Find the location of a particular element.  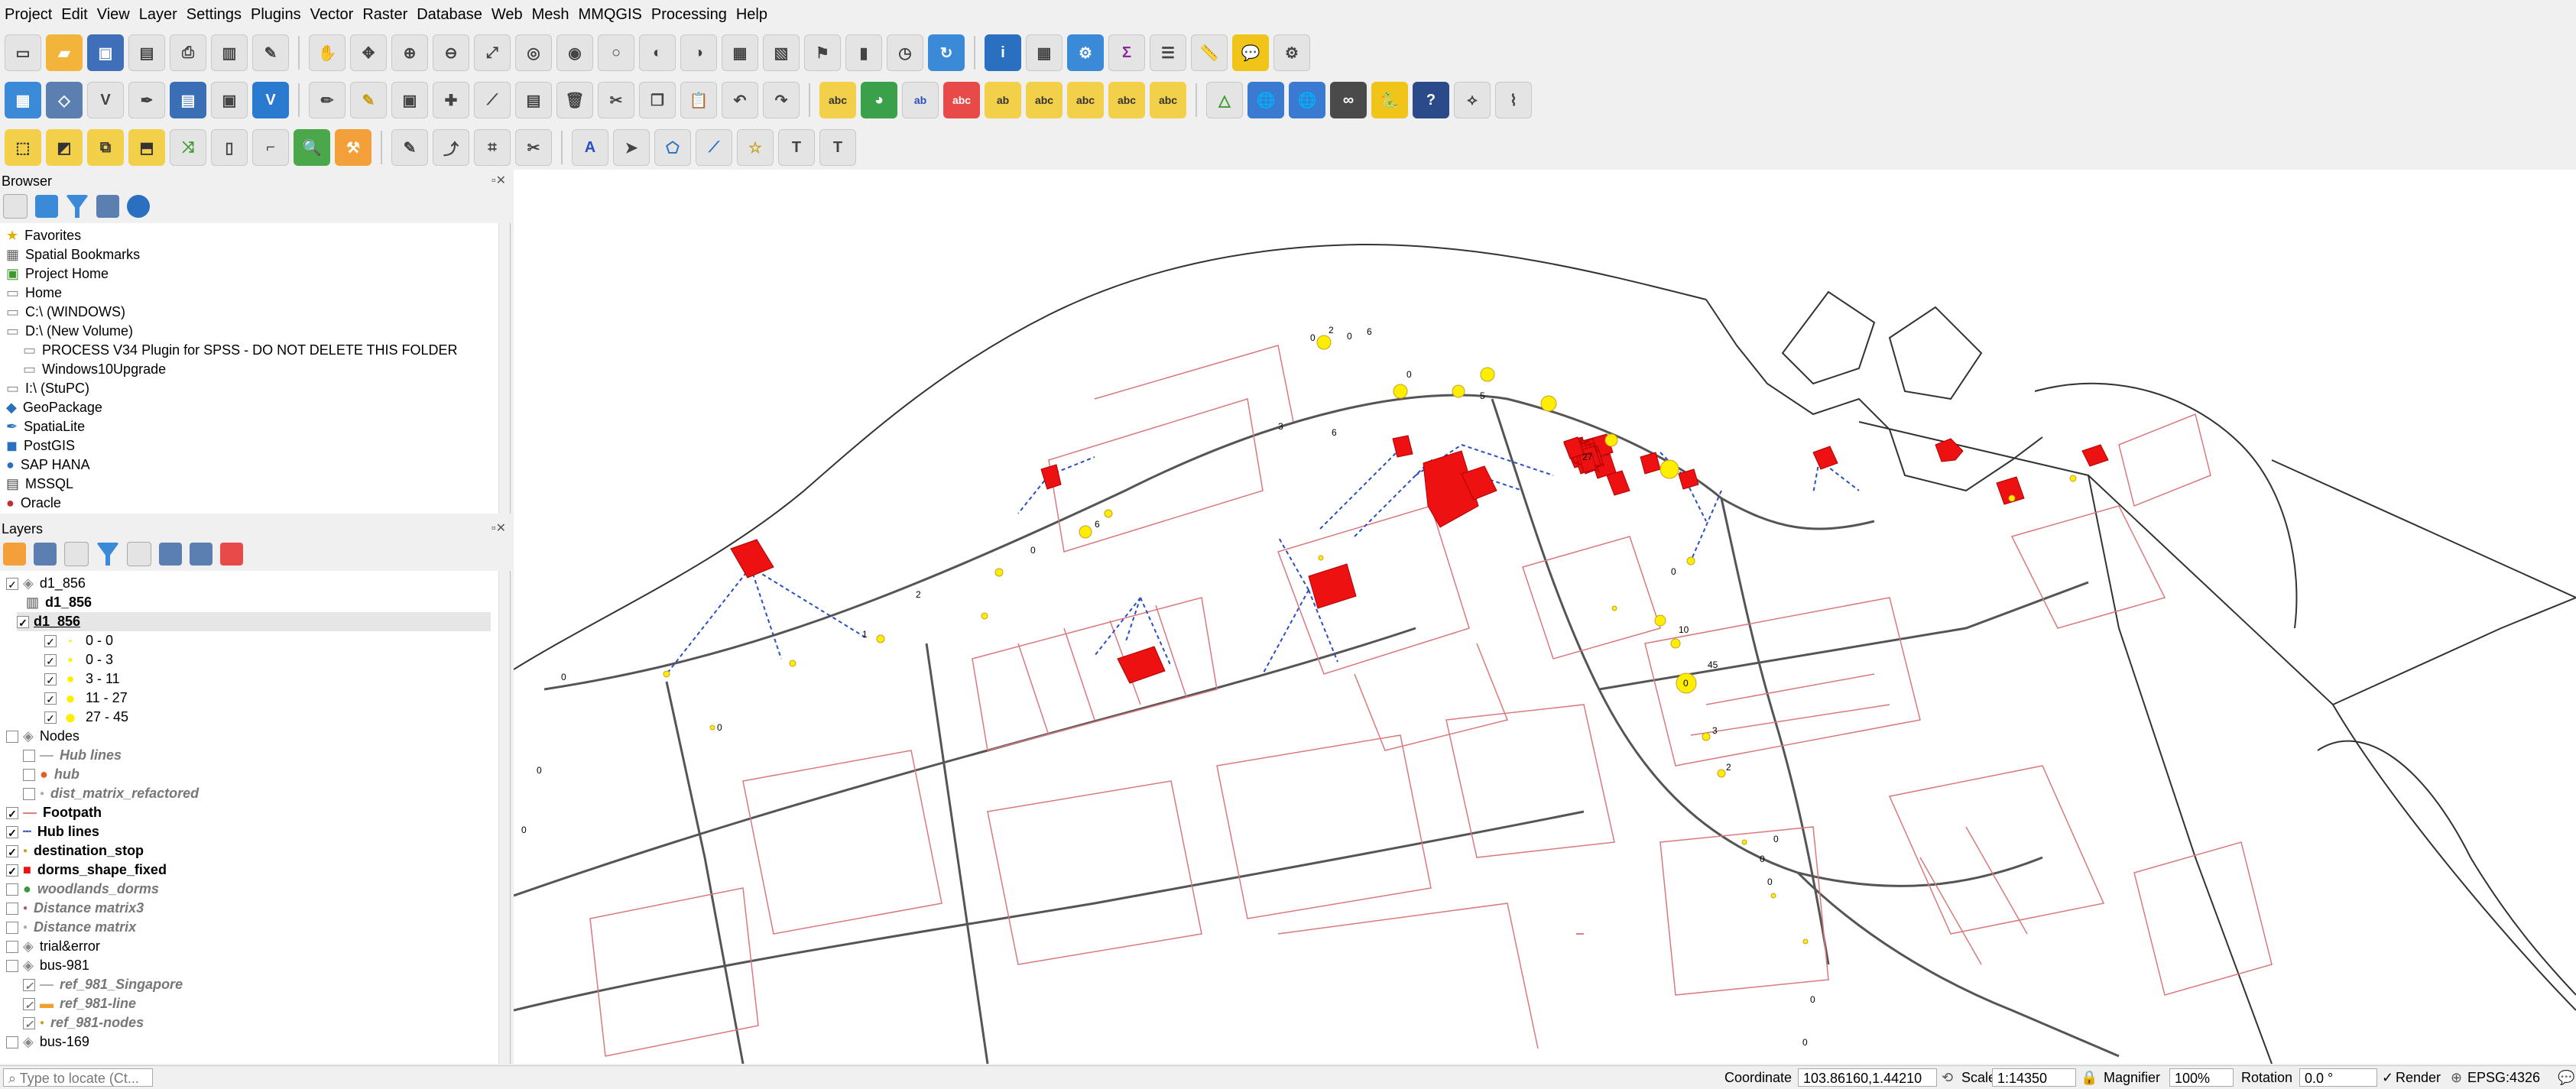

style-panel-icon is located at coordinates (14, 554).